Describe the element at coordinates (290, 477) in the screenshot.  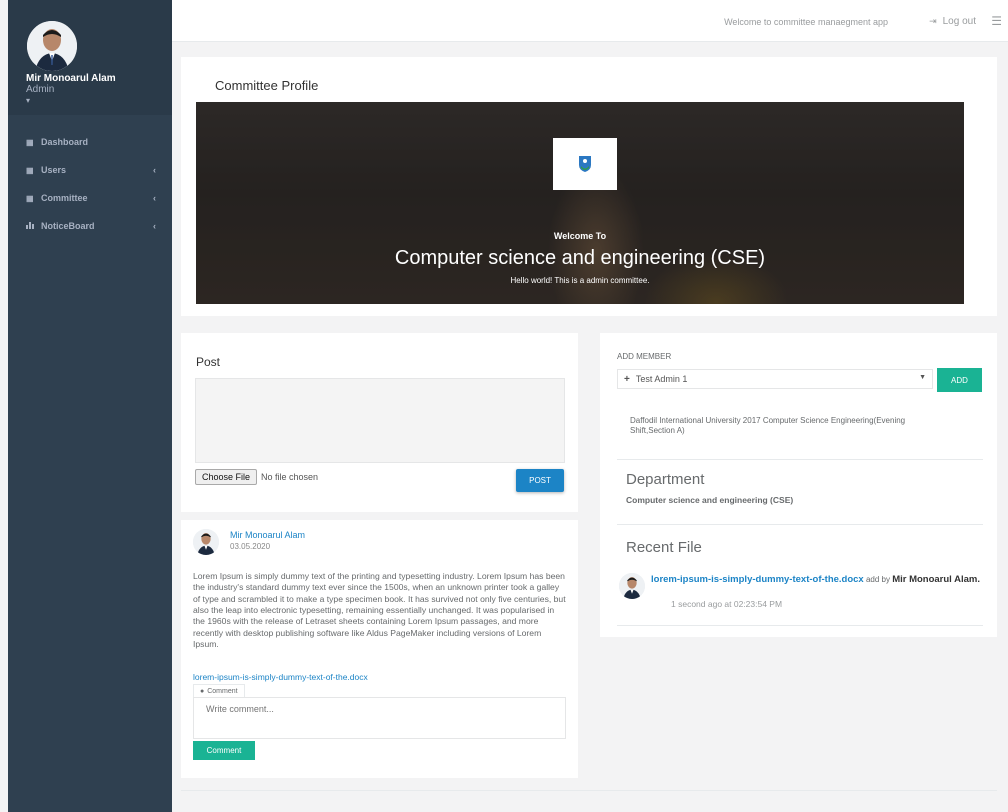
I see `no-file-text: No file chosen` at that location.